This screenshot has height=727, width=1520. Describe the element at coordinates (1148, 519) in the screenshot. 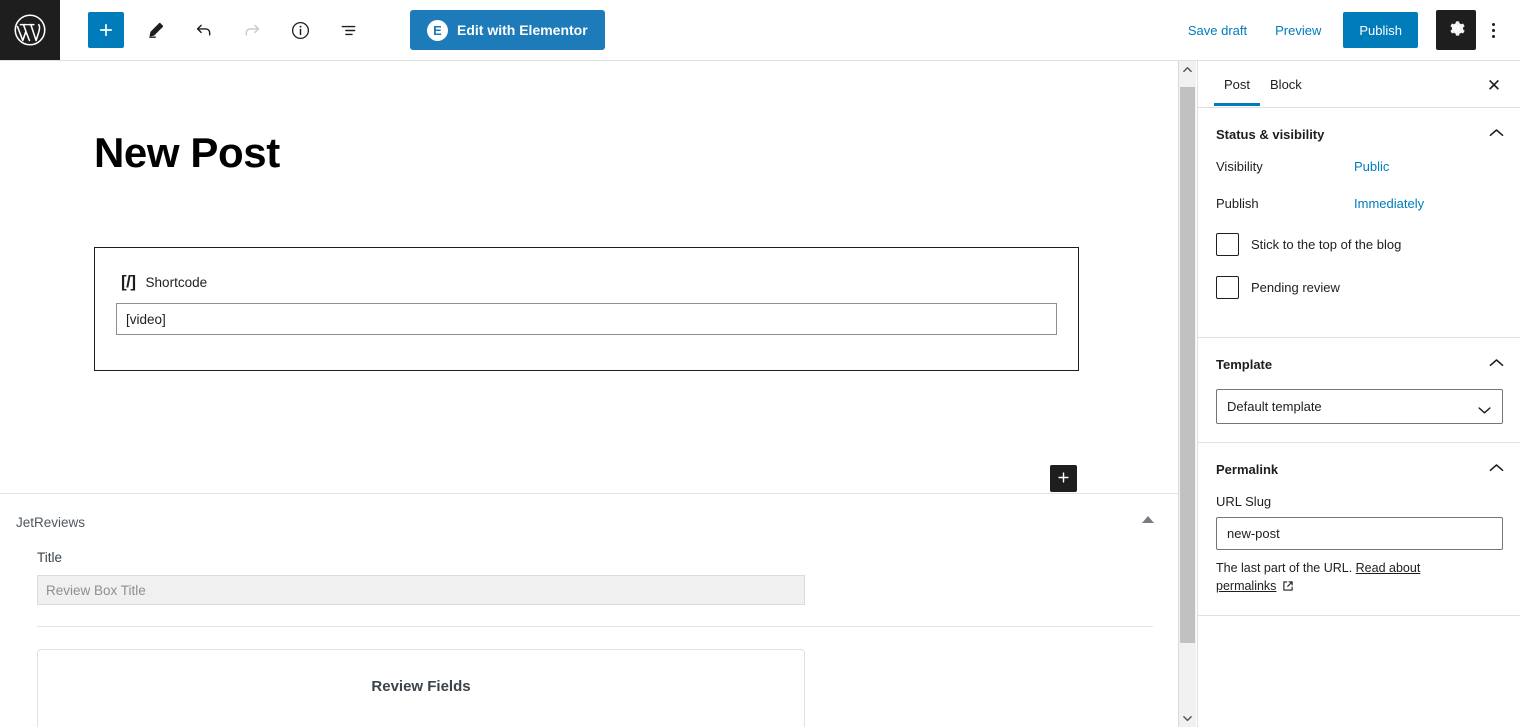

I see `collapse-triangle-icon` at that location.